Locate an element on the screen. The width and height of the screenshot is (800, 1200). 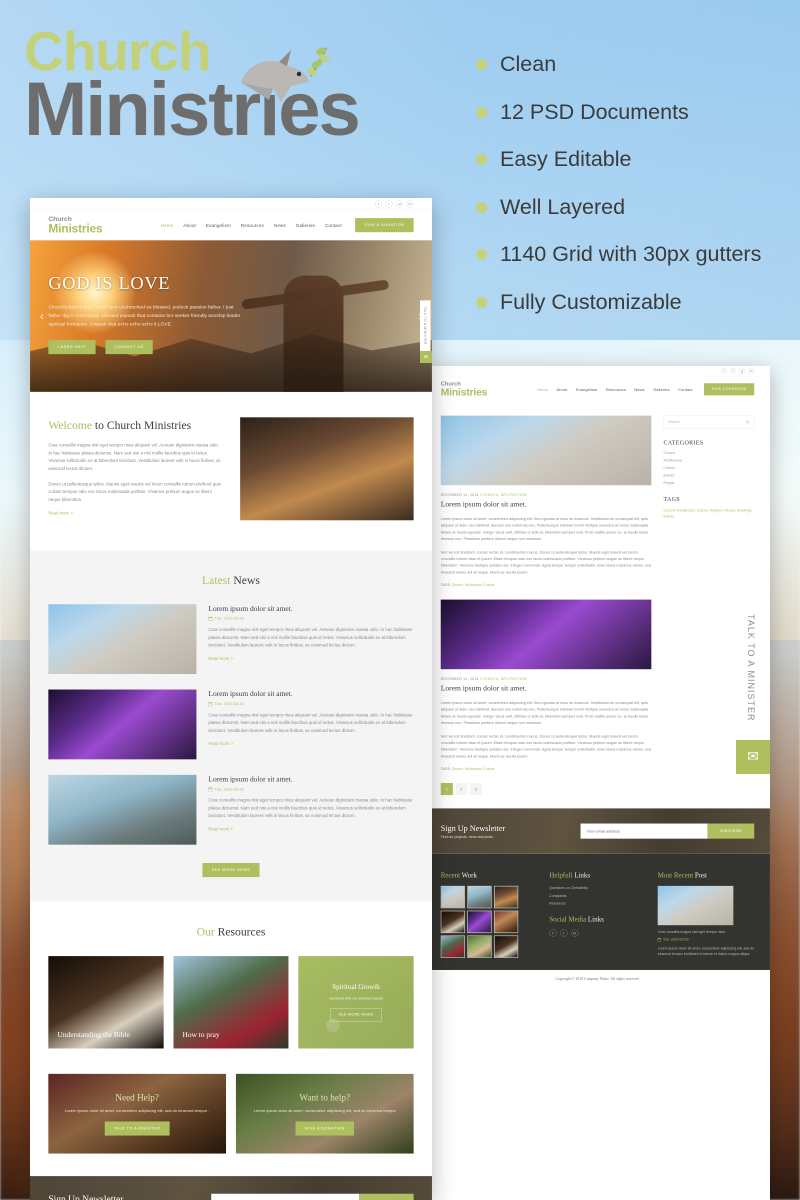
post-date: DECEMBER 14, 2018 is located at coordinates (459, 679).